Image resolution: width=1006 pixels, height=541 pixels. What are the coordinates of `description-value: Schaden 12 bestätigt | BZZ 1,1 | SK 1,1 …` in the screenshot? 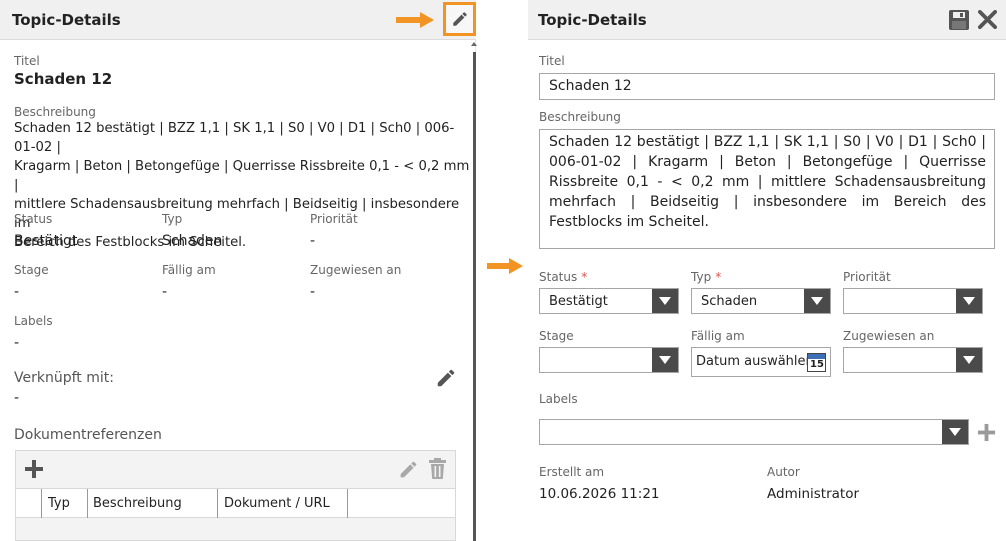 It's located at (244, 185).